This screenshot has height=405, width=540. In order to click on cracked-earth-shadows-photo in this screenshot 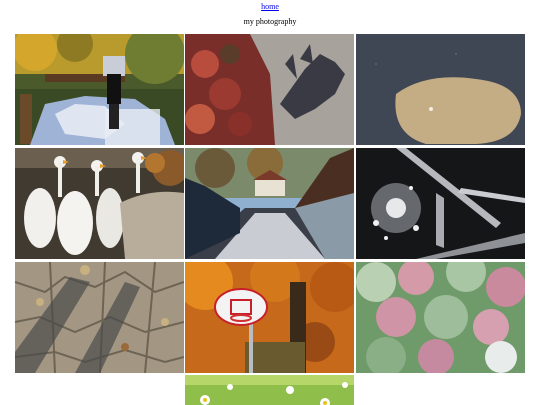, I will do `click(99, 317)`.